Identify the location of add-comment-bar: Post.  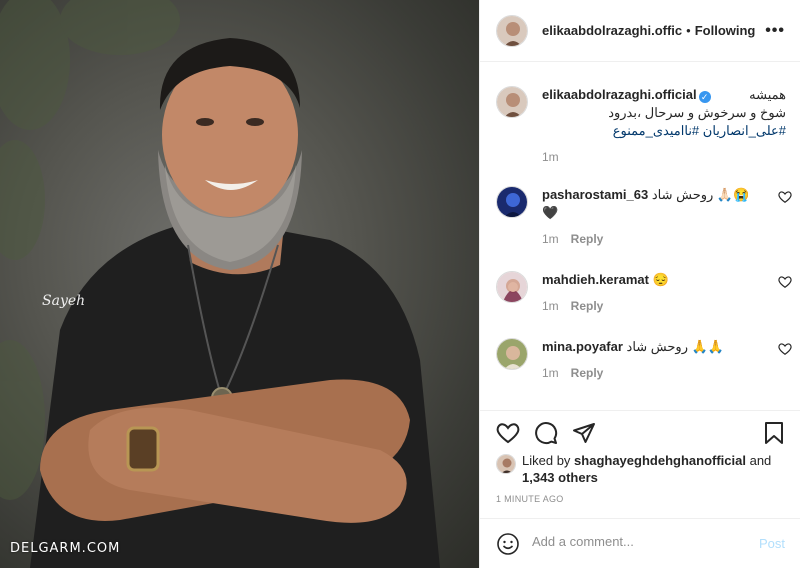
(640, 543).